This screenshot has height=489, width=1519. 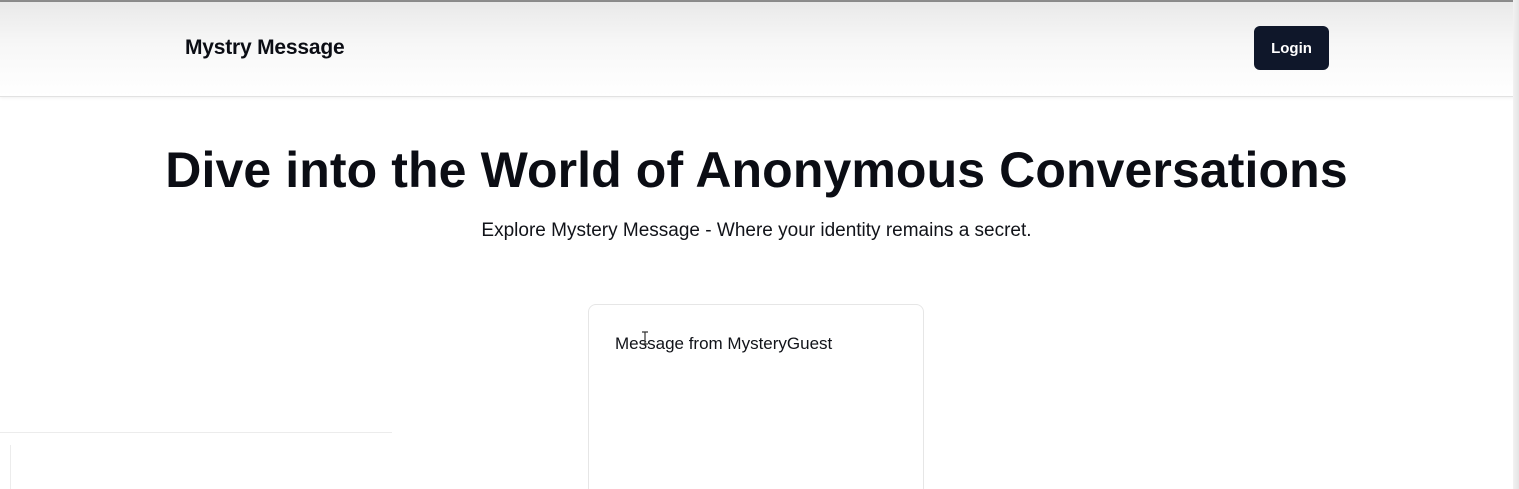 What do you see at coordinates (1291, 48) in the screenshot?
I see `login-button: Login` at bounding box center [1291, 48].